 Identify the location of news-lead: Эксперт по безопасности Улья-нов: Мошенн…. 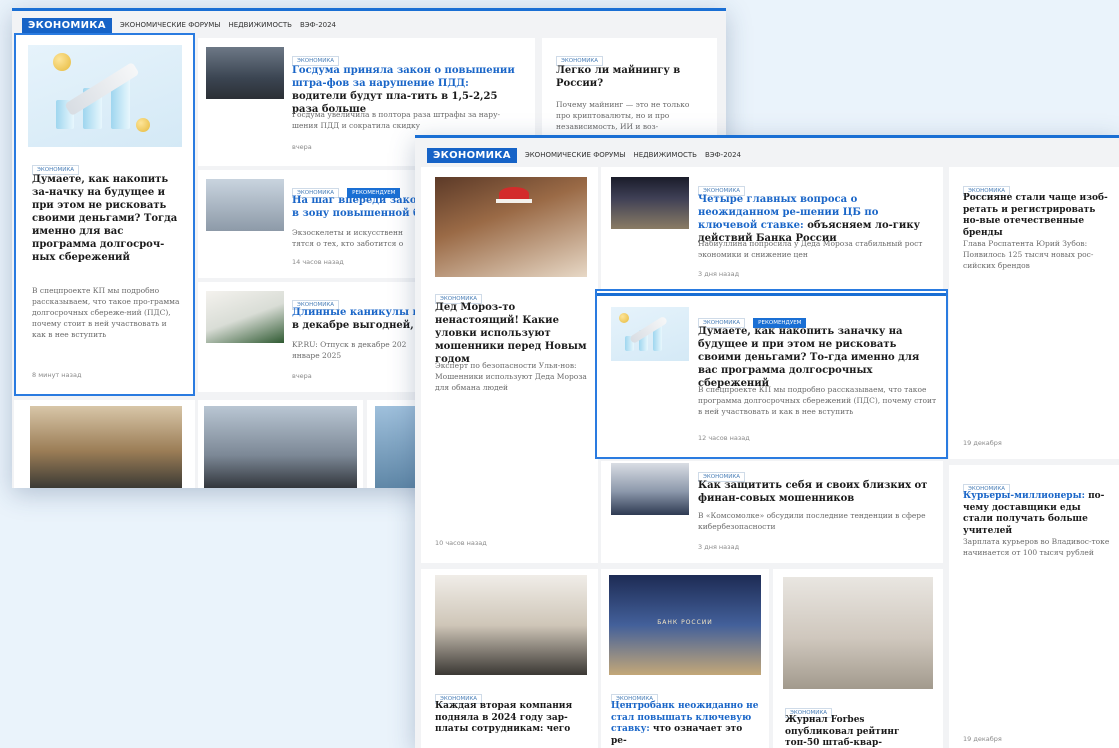
(511, 376).